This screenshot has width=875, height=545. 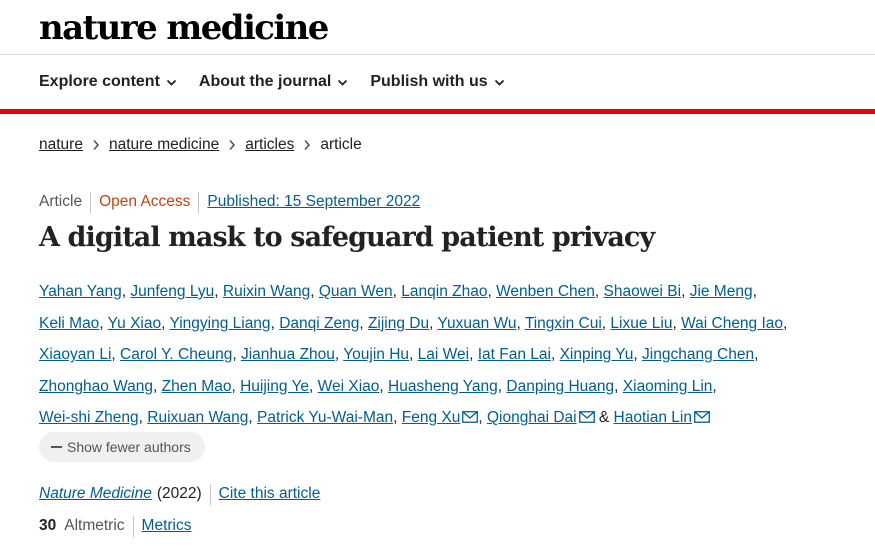 I want to click on breadcrumb-nature-medicine: nature medicine, so click(x=164, y=145).